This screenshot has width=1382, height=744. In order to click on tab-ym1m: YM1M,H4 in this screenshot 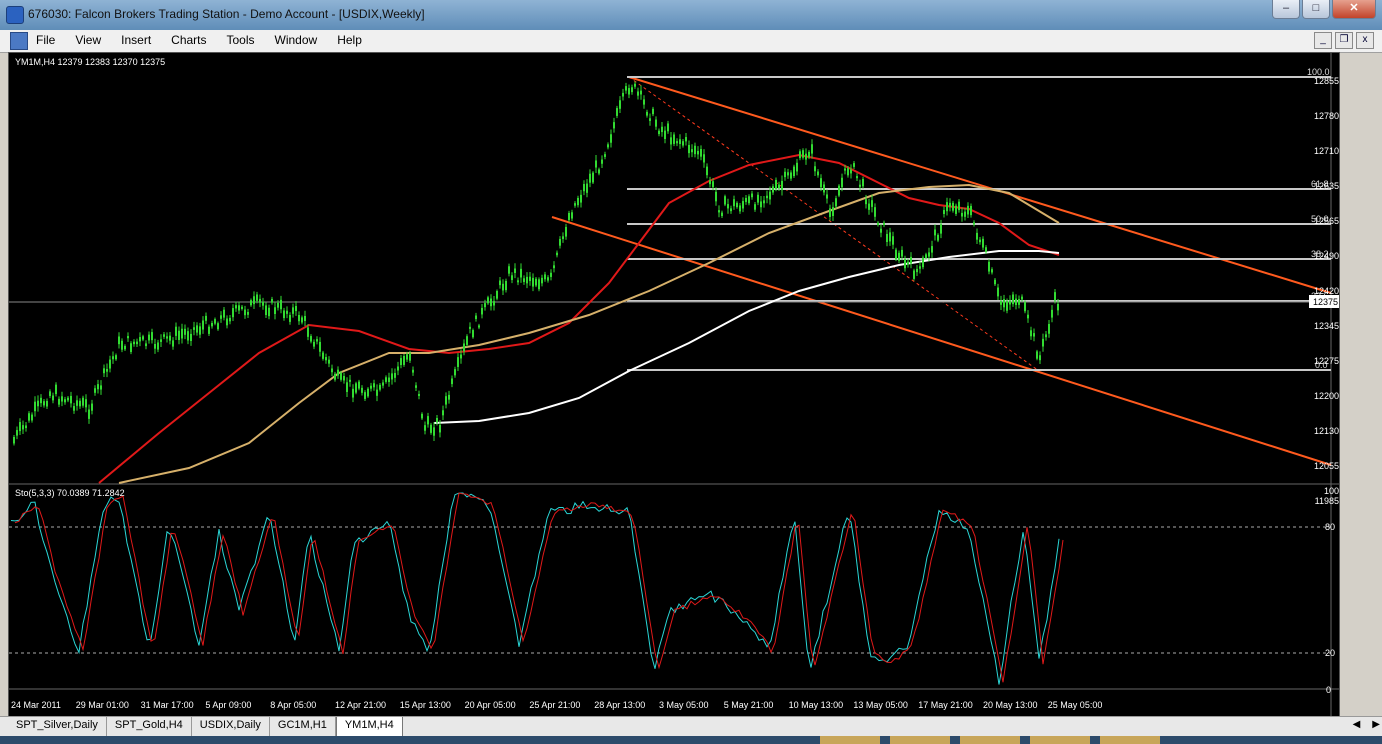, I will do `click(369, 727)`.